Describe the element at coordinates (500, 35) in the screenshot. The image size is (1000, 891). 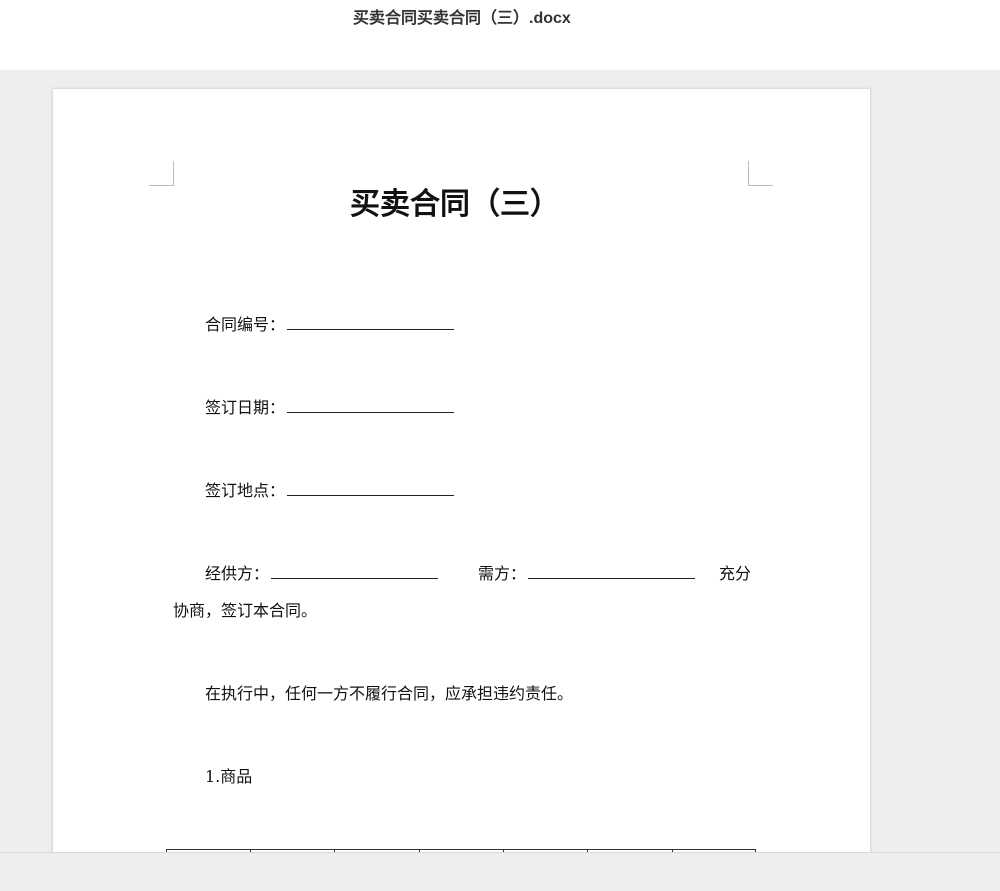
I see `title-bar: 买卖合同买卖合同（三）.docx` at that location.